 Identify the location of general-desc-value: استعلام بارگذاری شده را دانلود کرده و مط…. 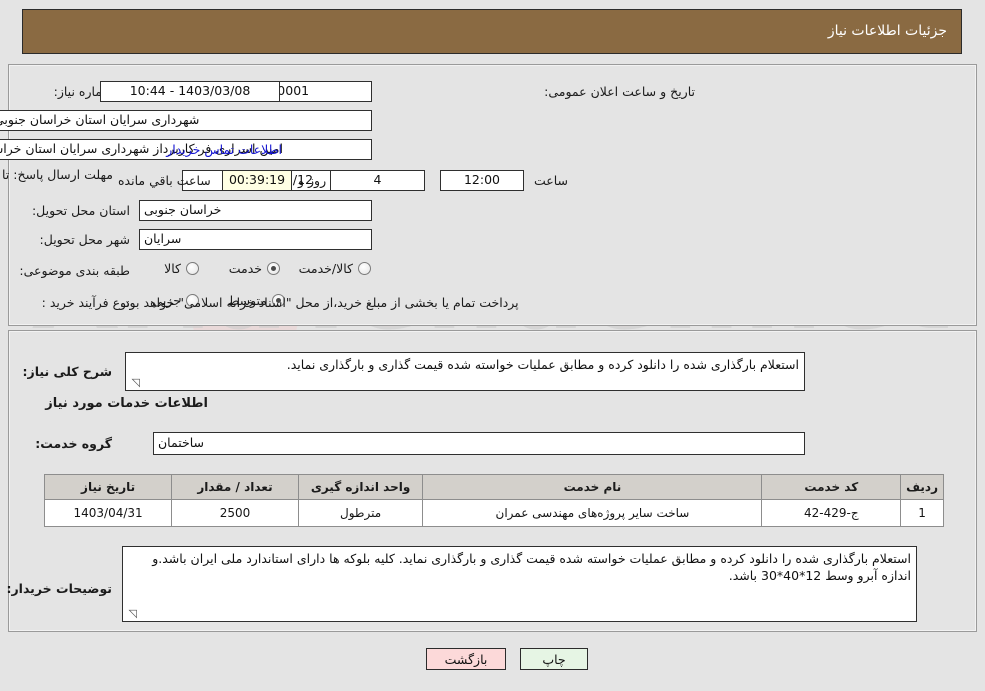
(542, 364).